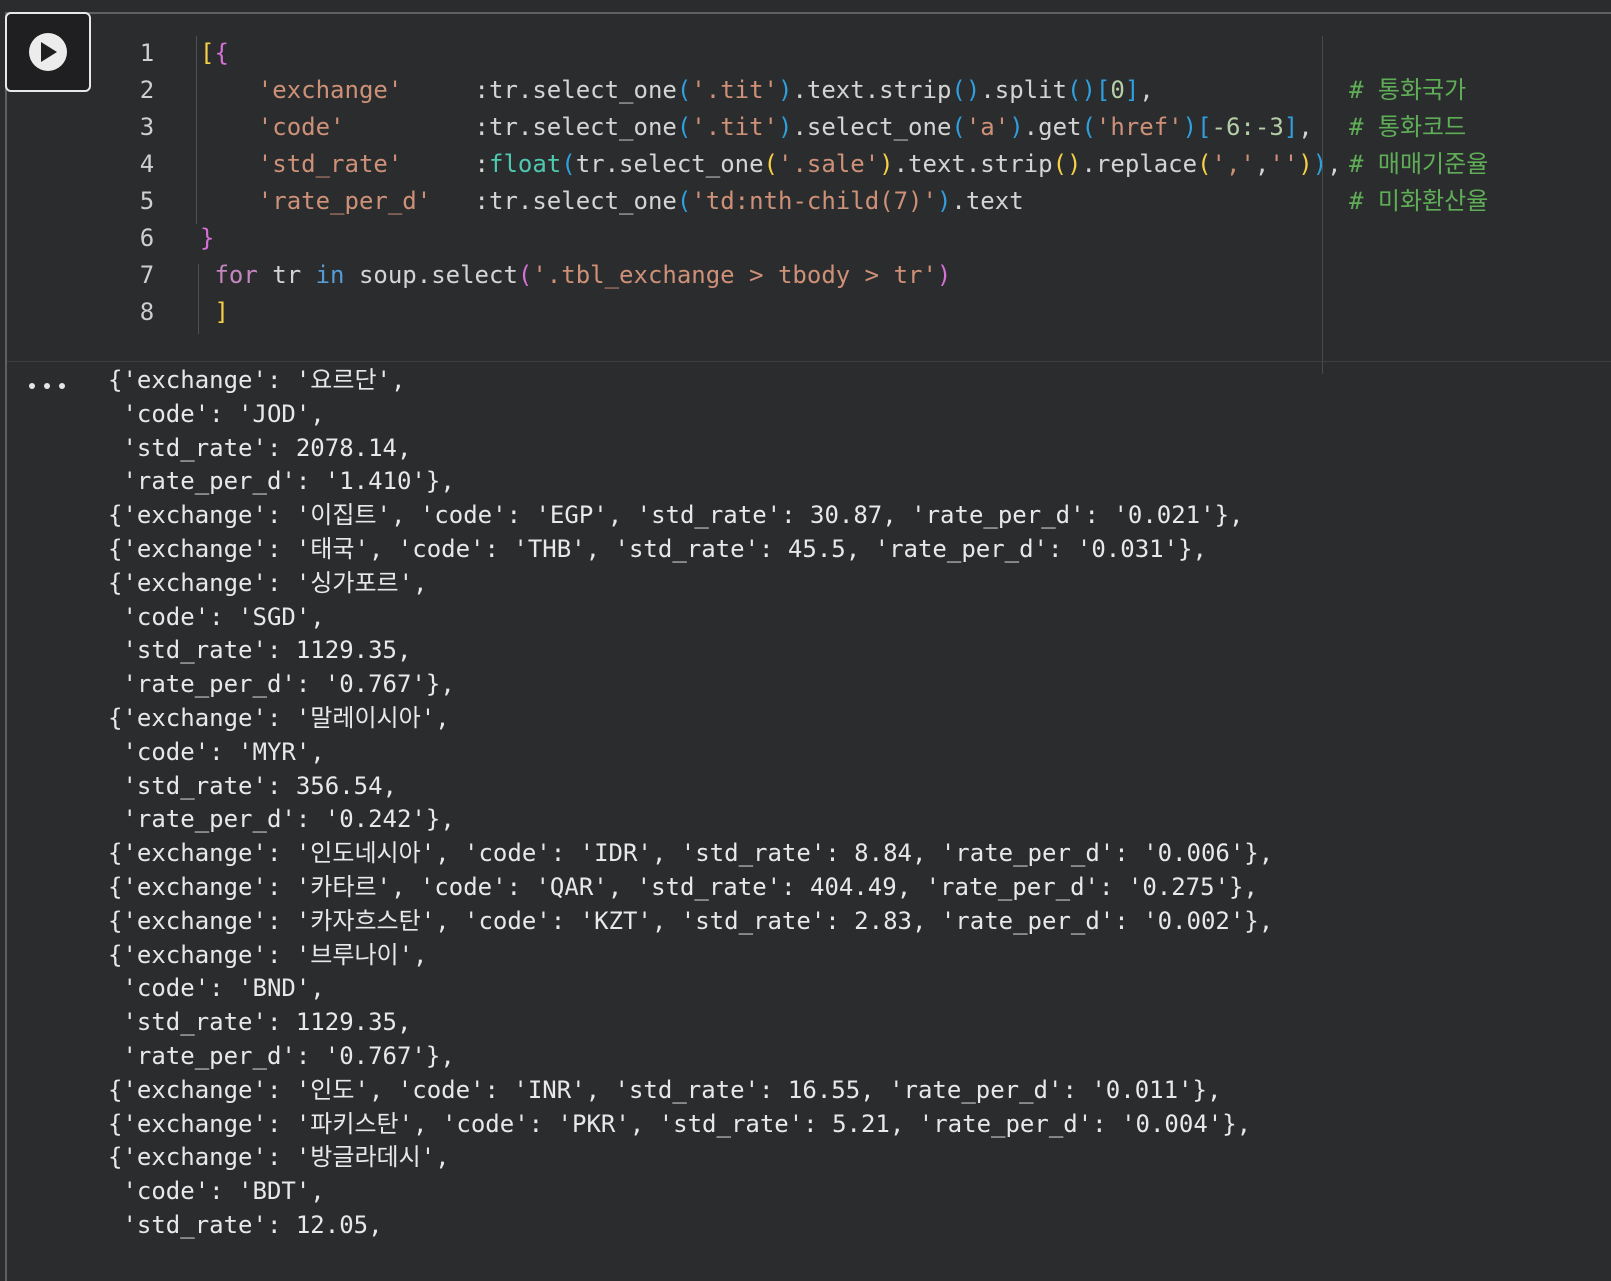  I want to click on code-comment: # 통화코드, so click(1408, 127).